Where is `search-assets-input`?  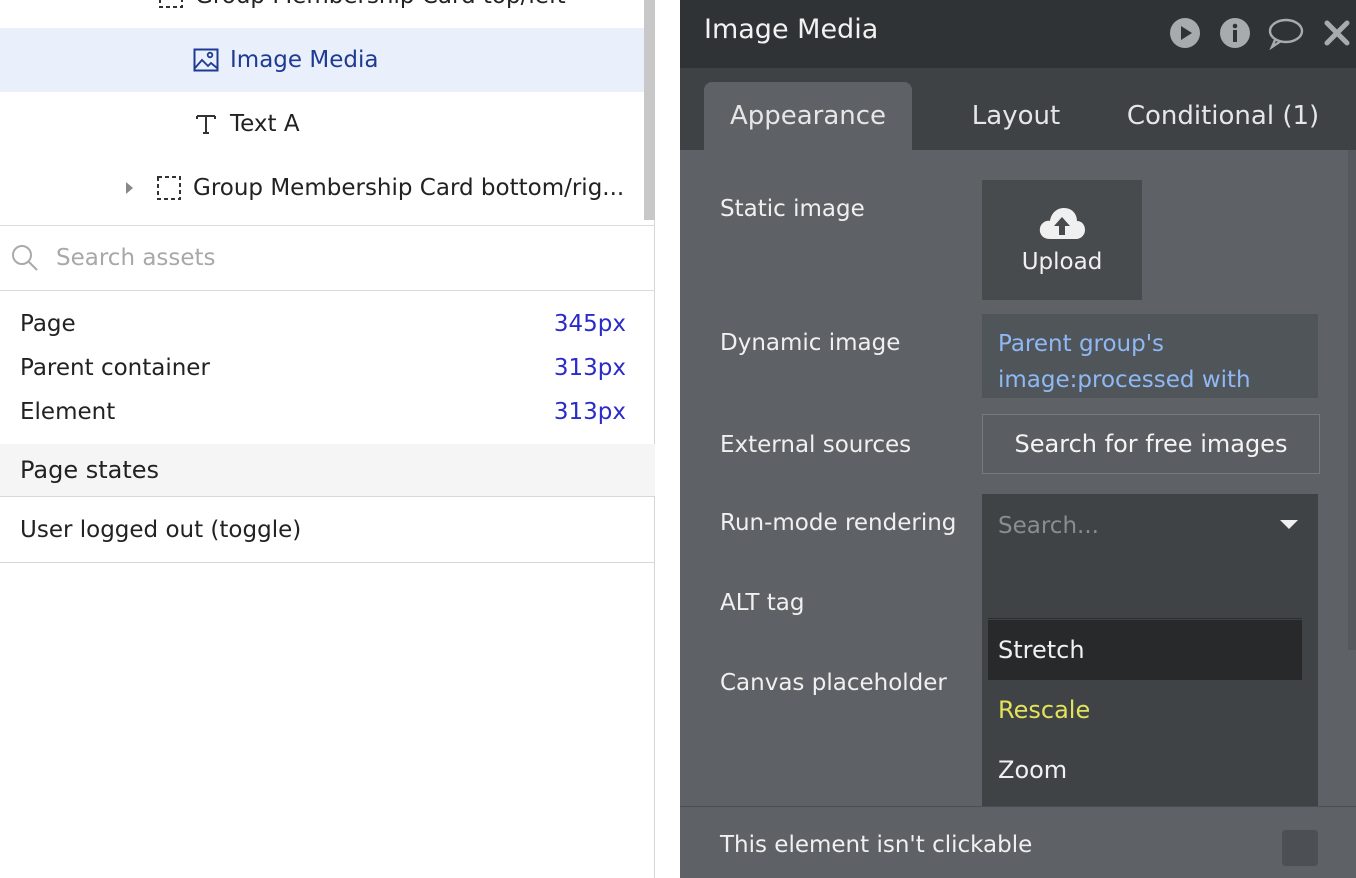
search-assets-input is located at coordinates (336, 258).